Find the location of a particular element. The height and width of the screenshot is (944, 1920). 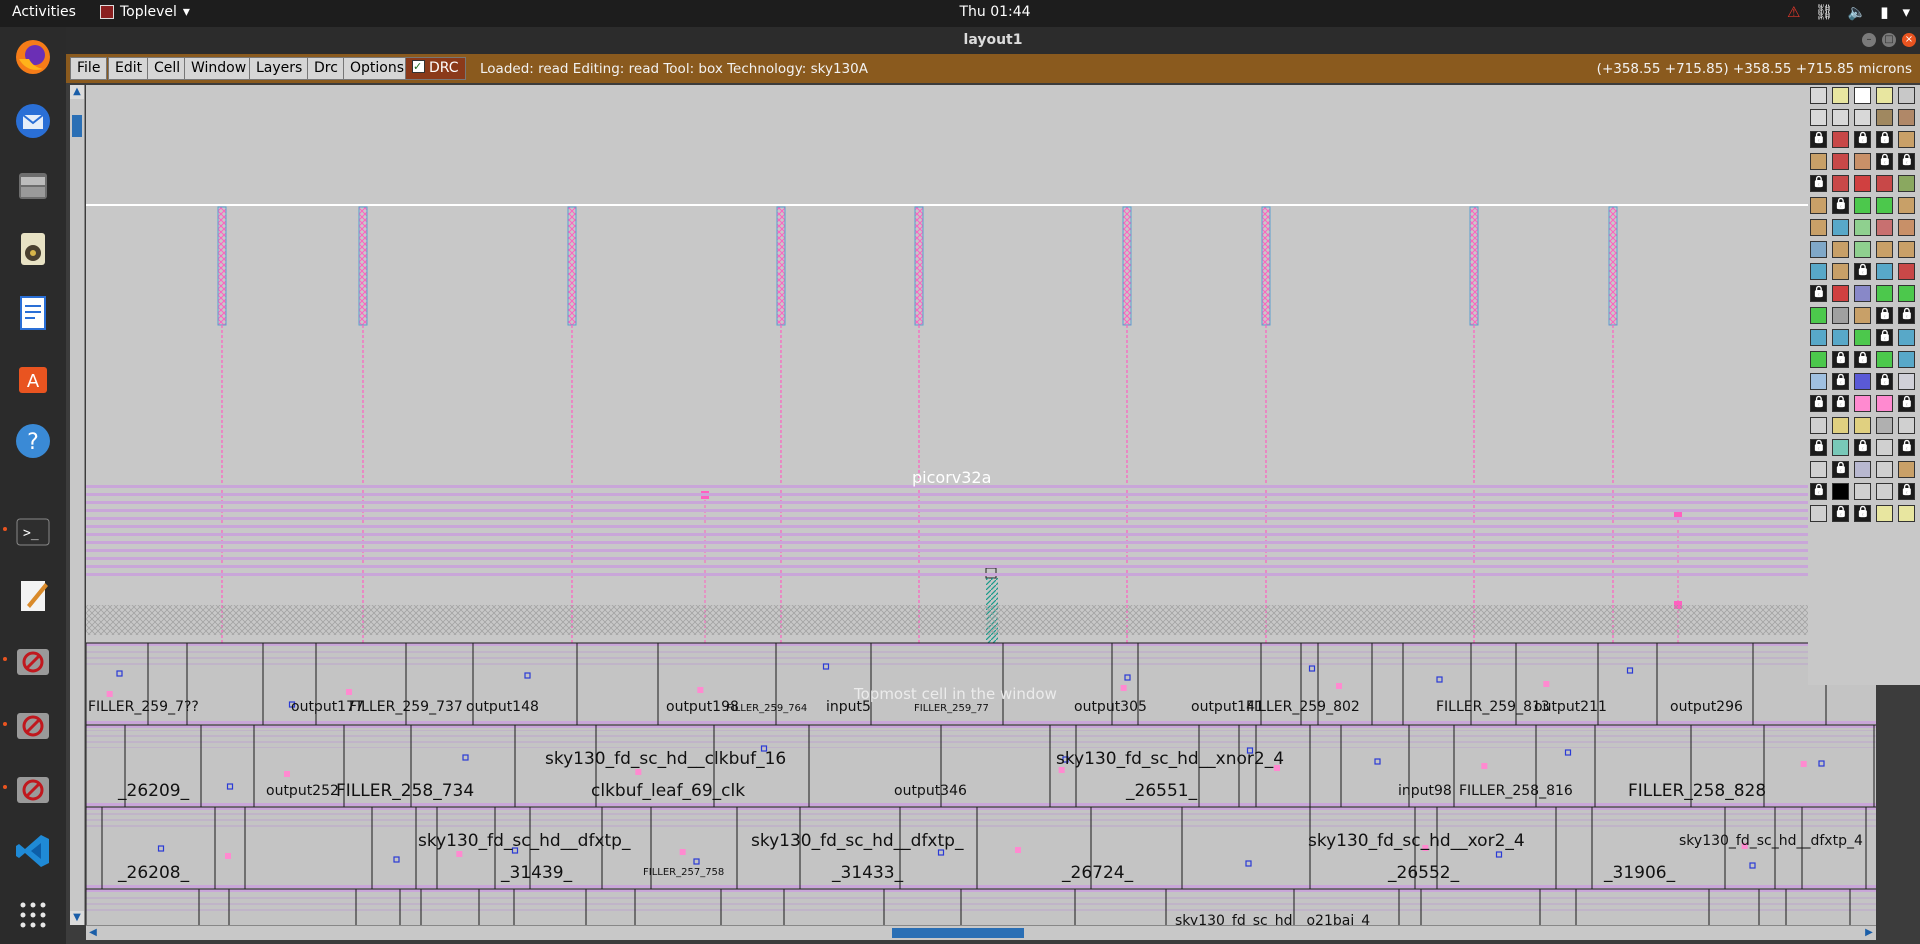

vertical-scrollbar: ▲ ▼ is located at coordinates (77, 505).